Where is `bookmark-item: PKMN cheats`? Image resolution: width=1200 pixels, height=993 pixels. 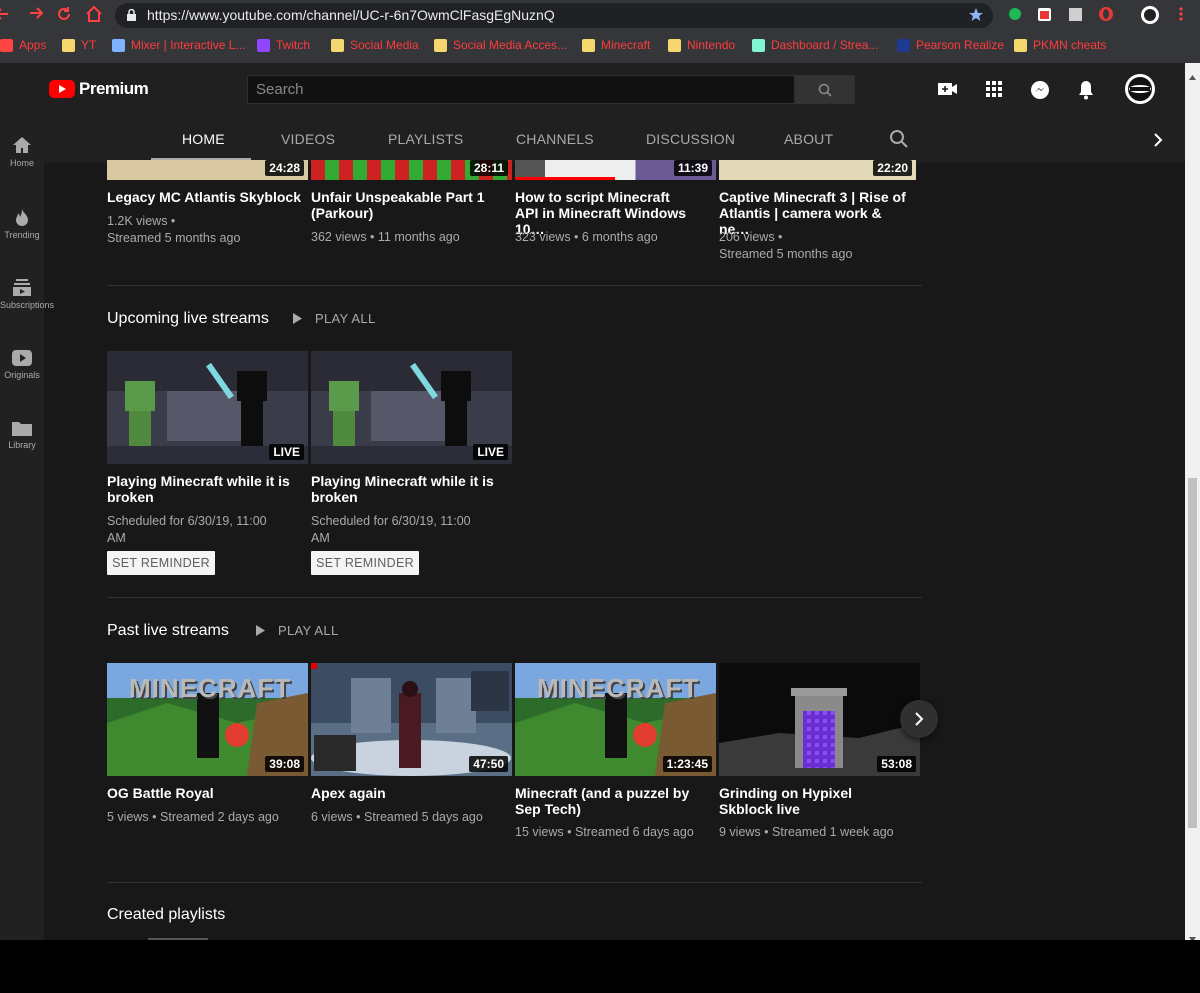 bookmark-item: PKMN cheats is located at coordinates (1060, 45).